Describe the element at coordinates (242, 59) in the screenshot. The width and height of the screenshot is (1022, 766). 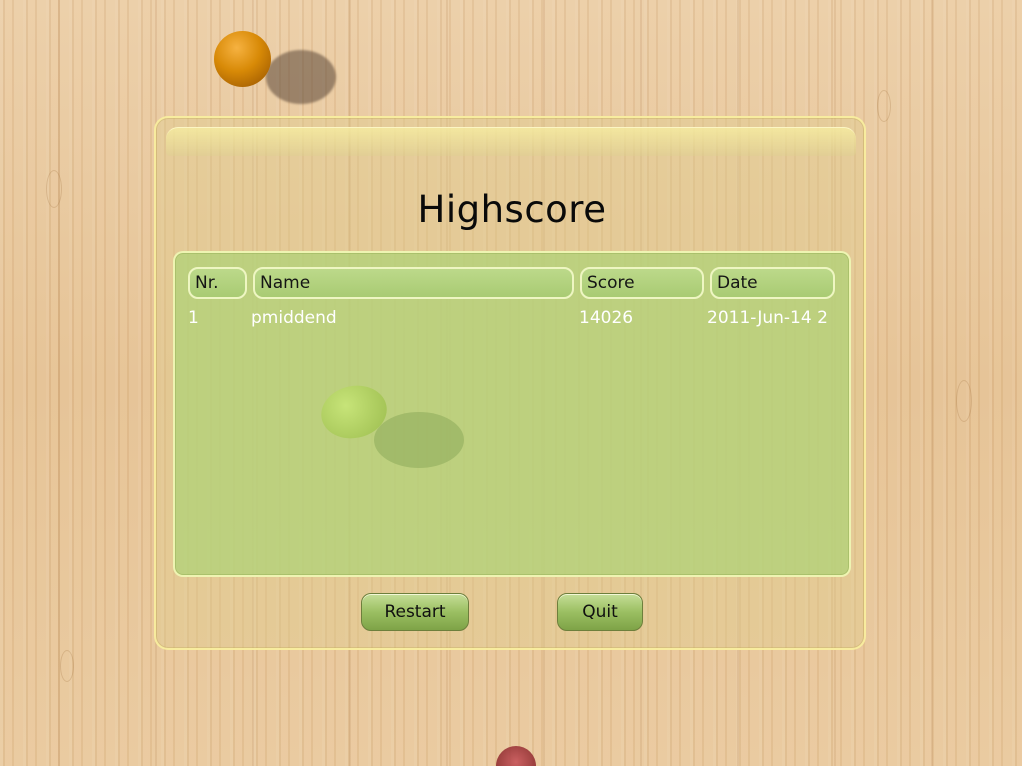
I see `orange-ball` at that location.